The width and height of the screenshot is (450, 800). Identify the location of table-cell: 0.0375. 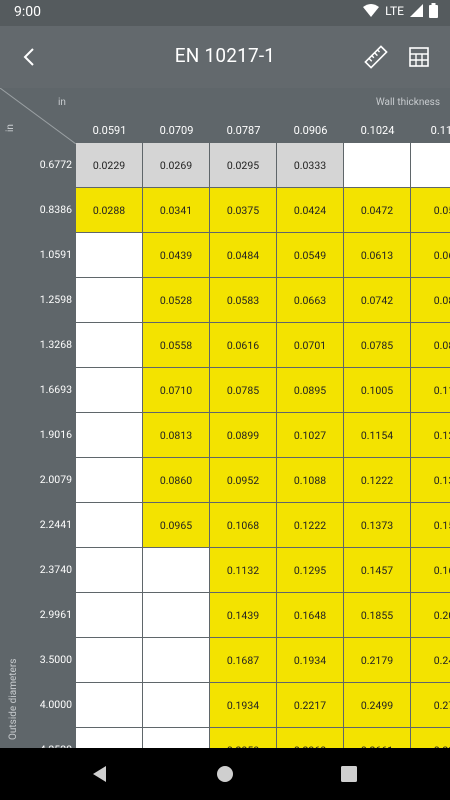
(243, 210).